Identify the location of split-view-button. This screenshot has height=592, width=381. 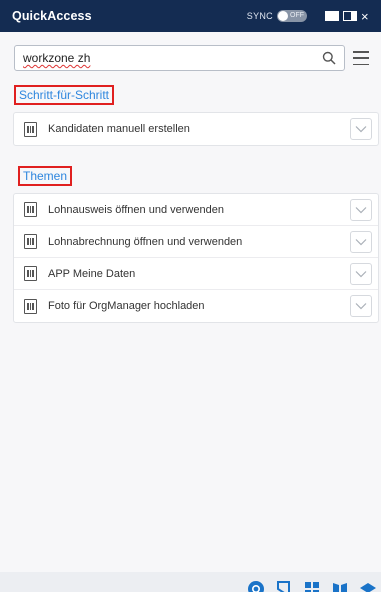
(350, 16).